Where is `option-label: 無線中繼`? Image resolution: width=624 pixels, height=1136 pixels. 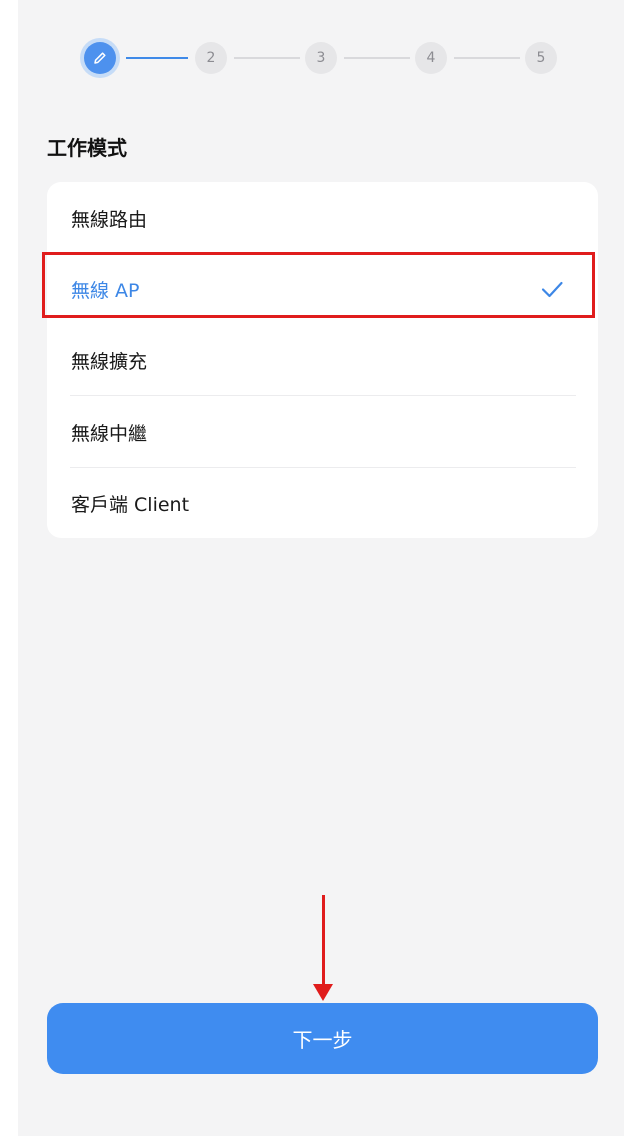
option-label: 無線中繼 is located at coordinates (109, 433).